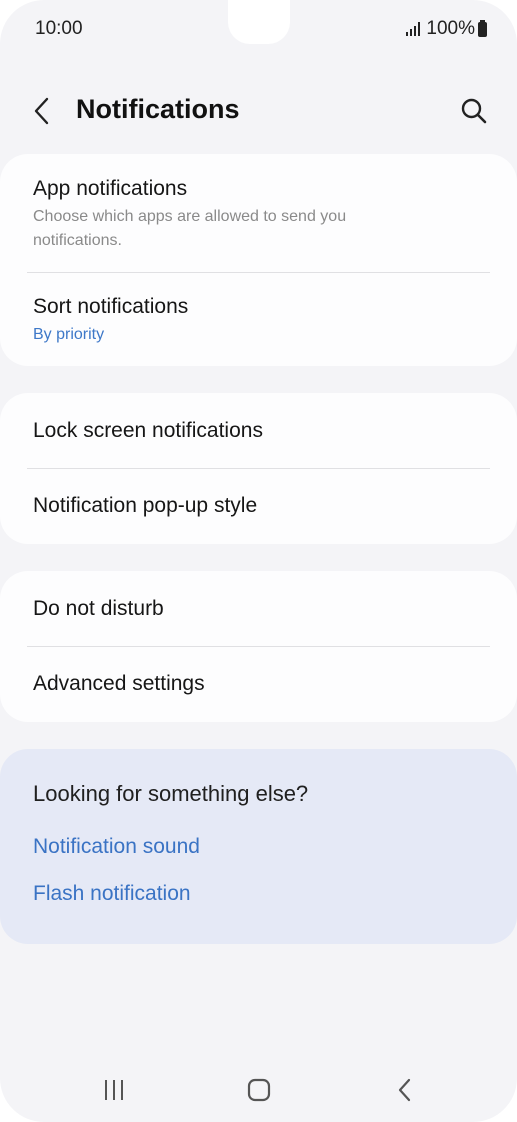 The height and width of the screenshot is (1122, 517). Describe the element at coordinates (148, 430) in the screenshot. I see `lock-screen-notifications-title: Lock screen notifications` at that location.